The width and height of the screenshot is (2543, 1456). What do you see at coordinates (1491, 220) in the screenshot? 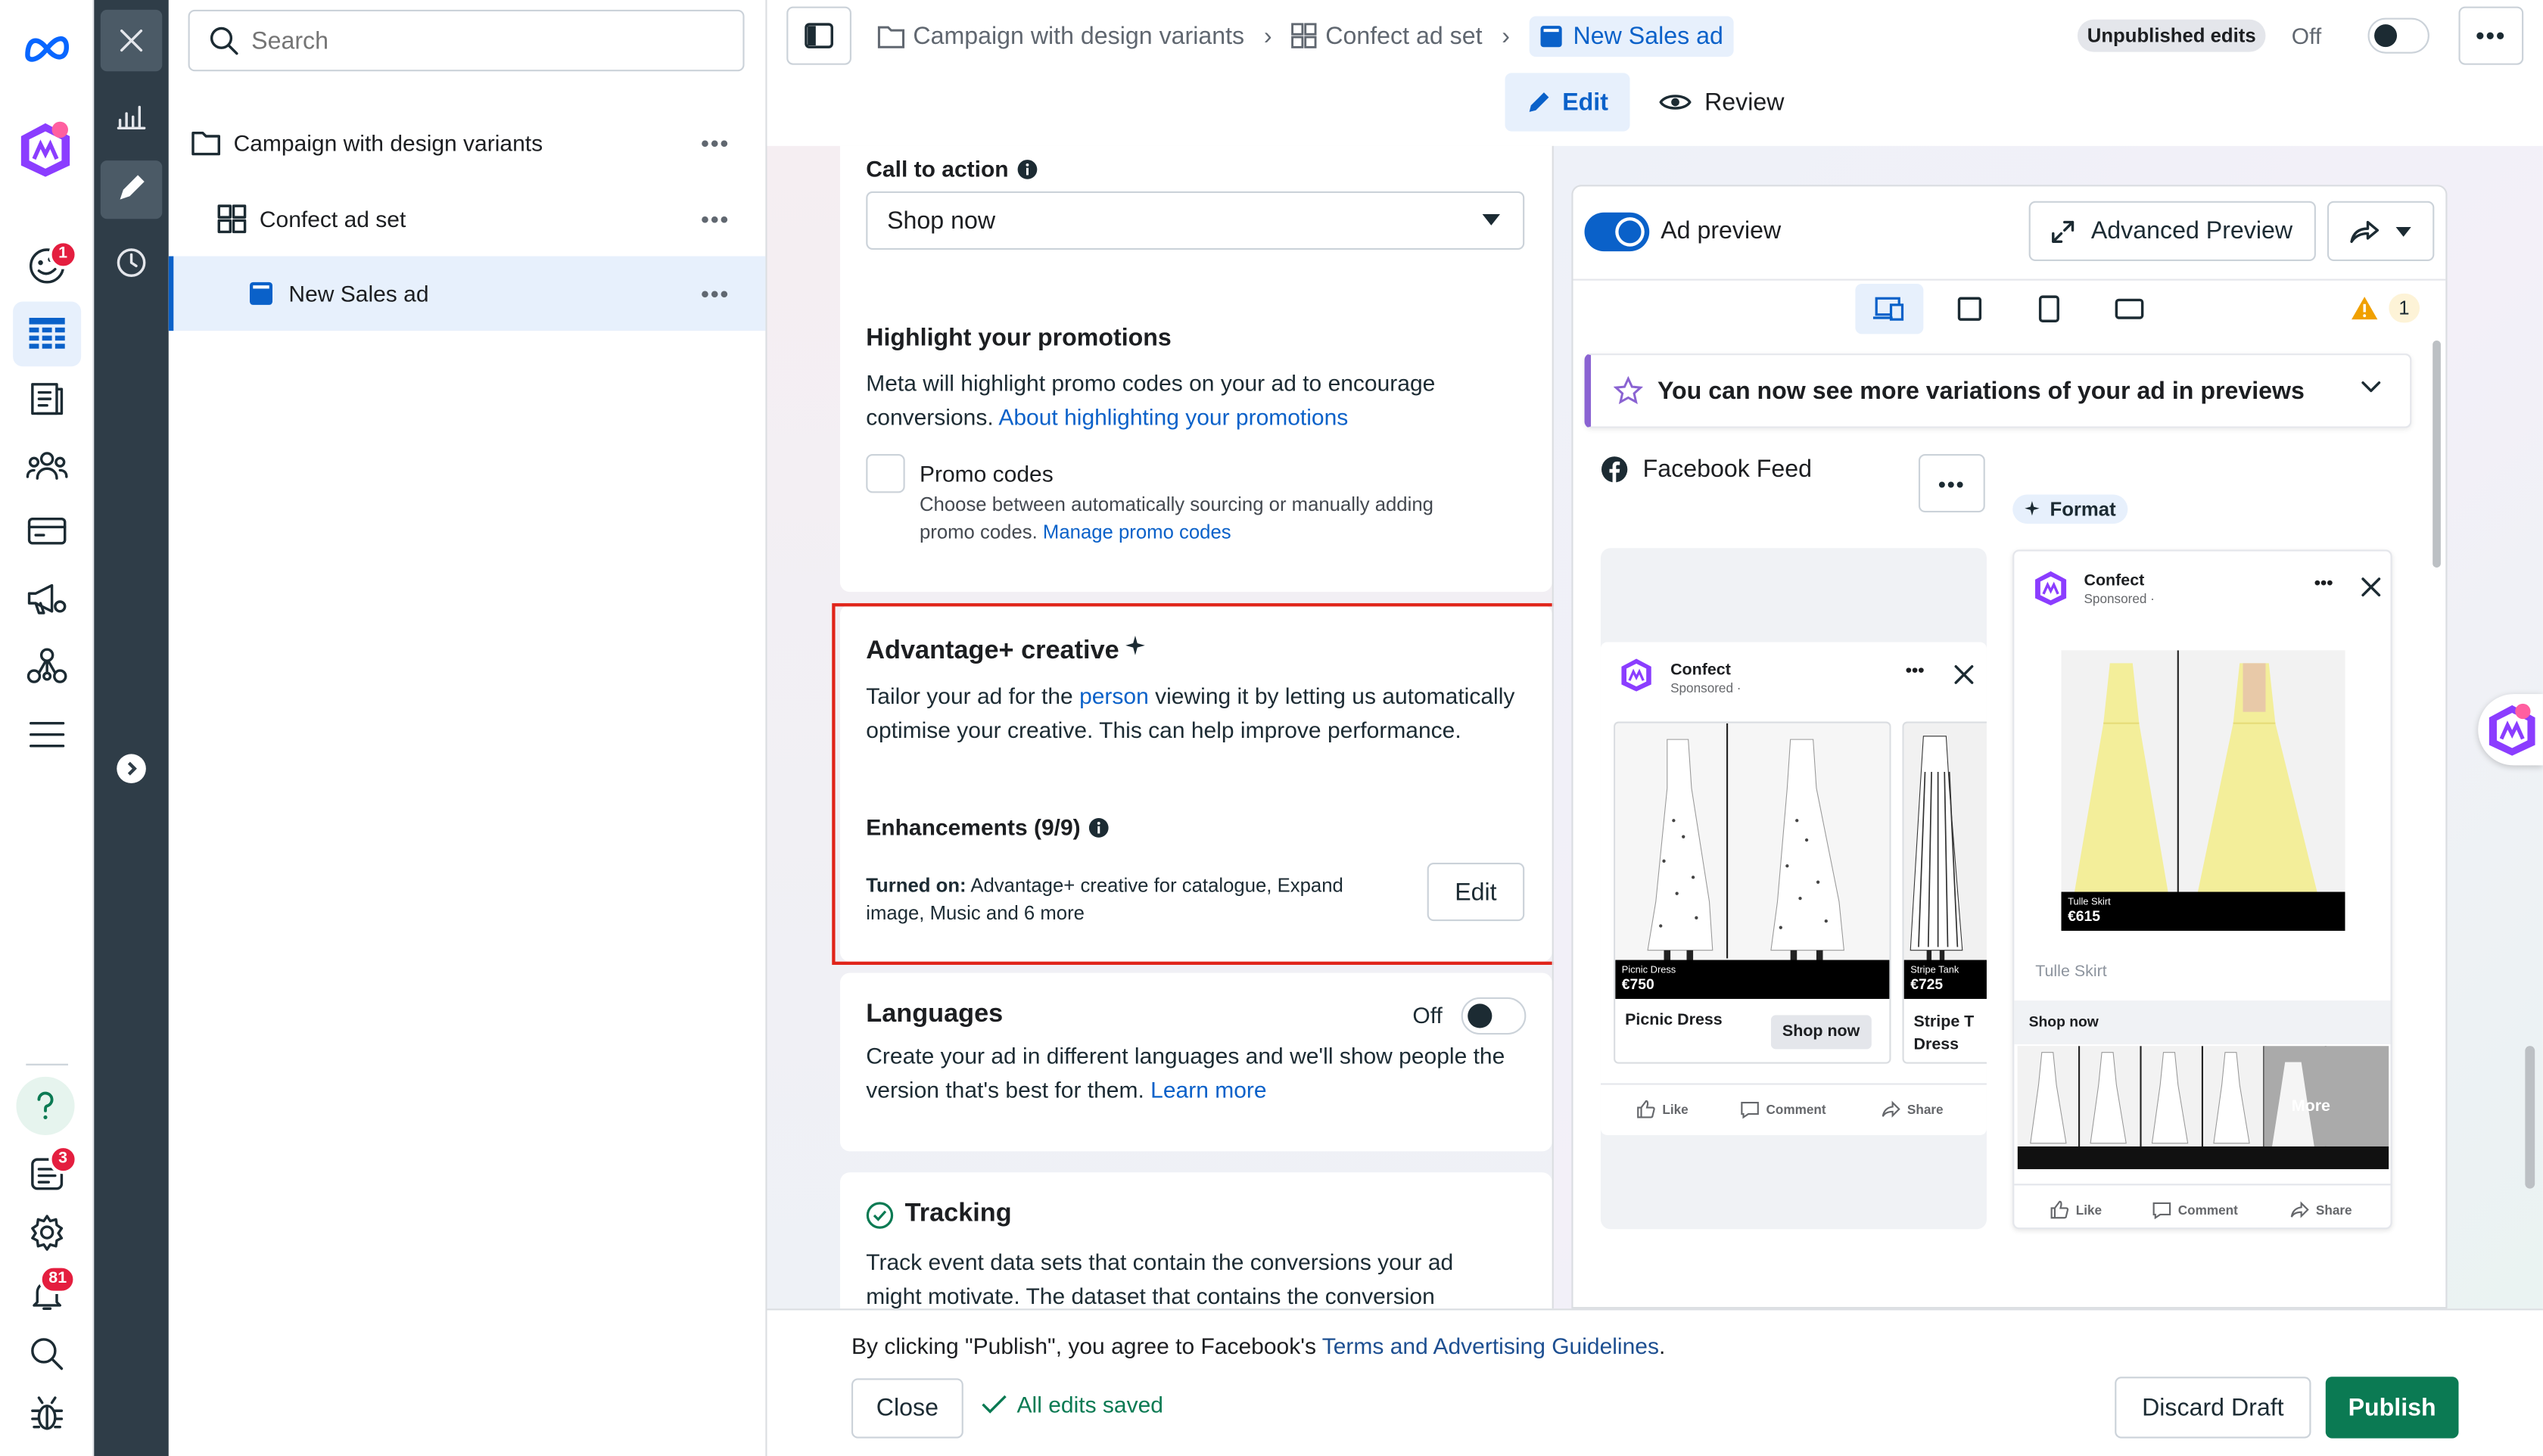
I see `caret-down-icon` at bounding box center [1491, 220].